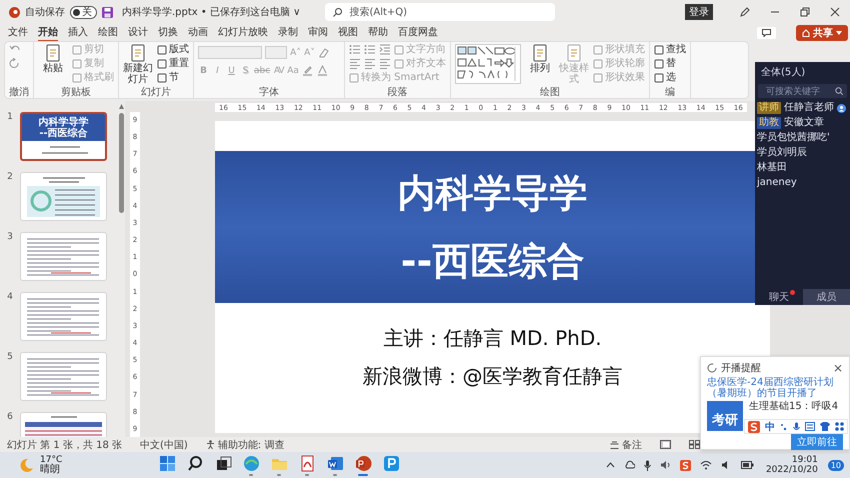 The height and width of the screenshot is (478, 850). I want to click on member-name: 学员刘明辰, so click(782, 153).